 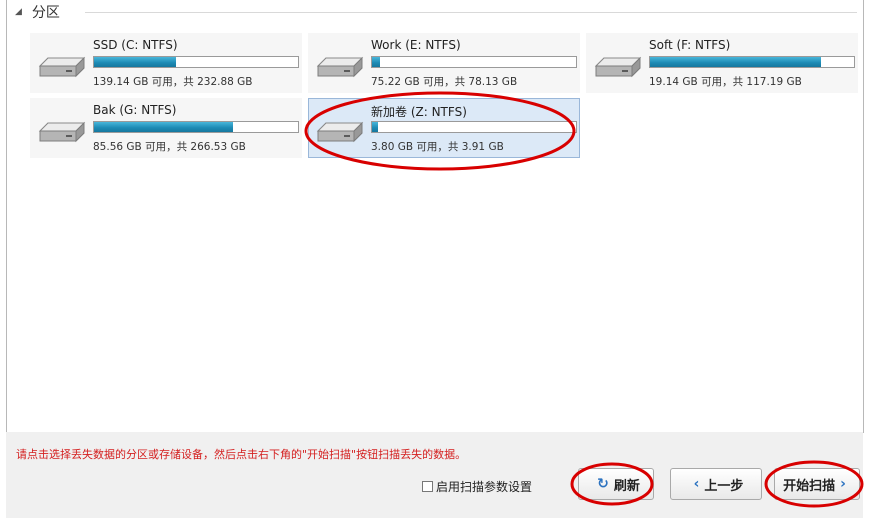 I want to click on partition-label: Bak (G: NTFS), so click(x=135, y=110).